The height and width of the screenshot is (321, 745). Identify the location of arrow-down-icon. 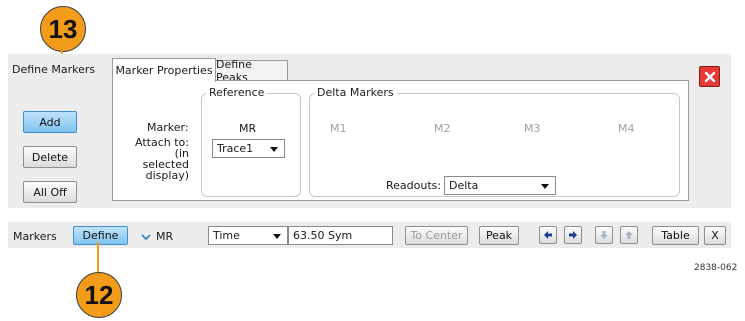
(604, 235).